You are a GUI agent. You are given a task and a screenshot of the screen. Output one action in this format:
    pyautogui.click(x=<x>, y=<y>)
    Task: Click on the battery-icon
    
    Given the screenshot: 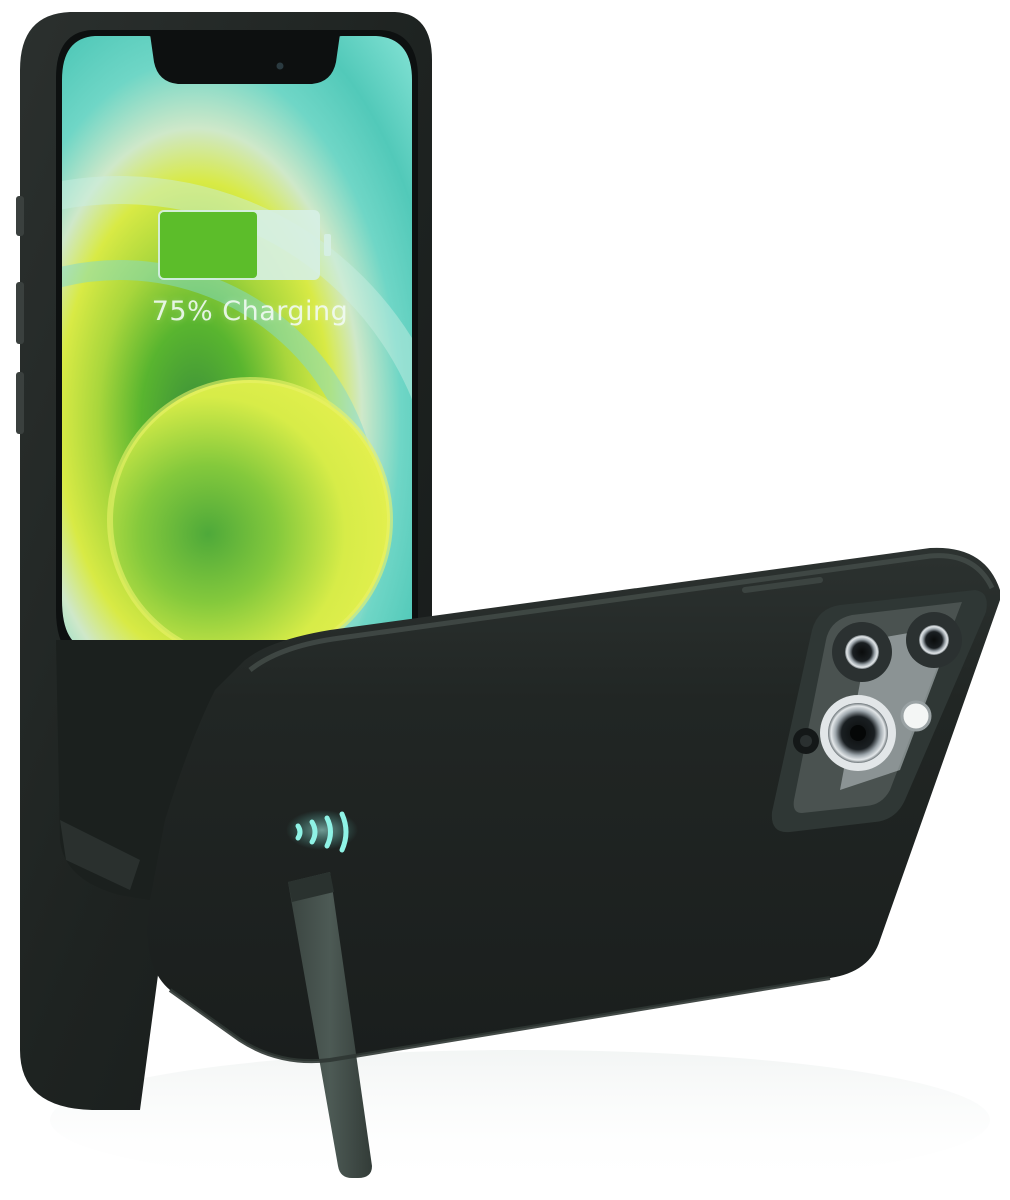 What is the action you would take?
    pyautogui.click(x=244, y=245)
    